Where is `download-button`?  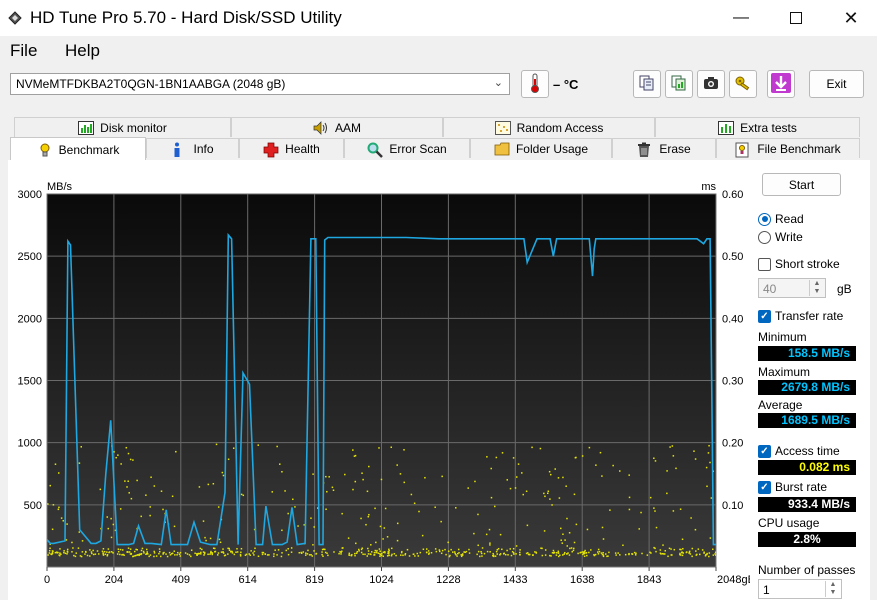
download-button is located at coordinates (781, 84).